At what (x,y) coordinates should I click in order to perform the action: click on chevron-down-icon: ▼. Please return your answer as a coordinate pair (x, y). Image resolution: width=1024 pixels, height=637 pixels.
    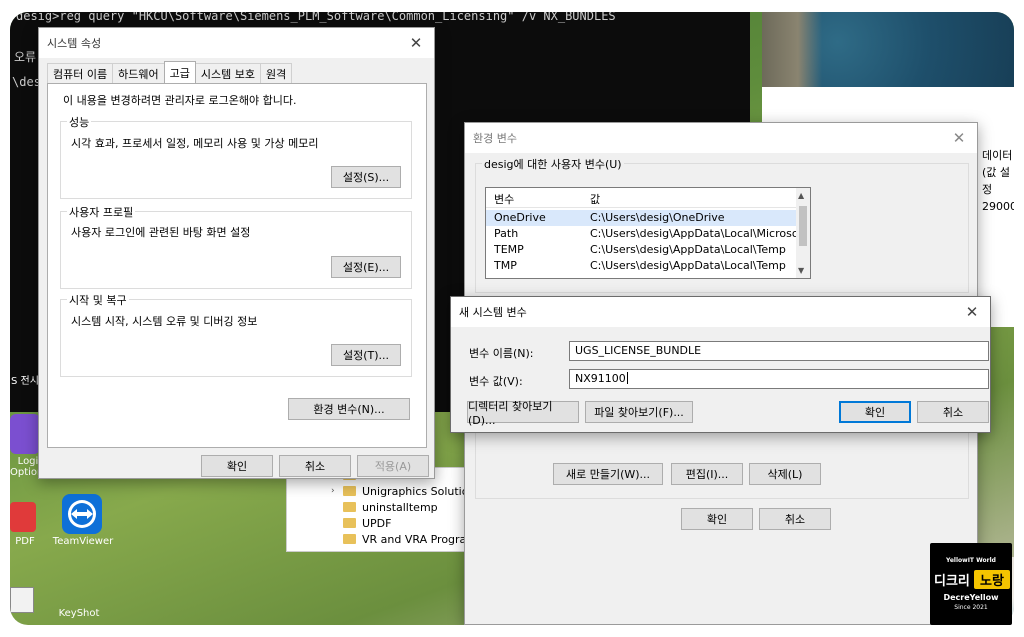
    Looking at the image, I should click on (801, 270).